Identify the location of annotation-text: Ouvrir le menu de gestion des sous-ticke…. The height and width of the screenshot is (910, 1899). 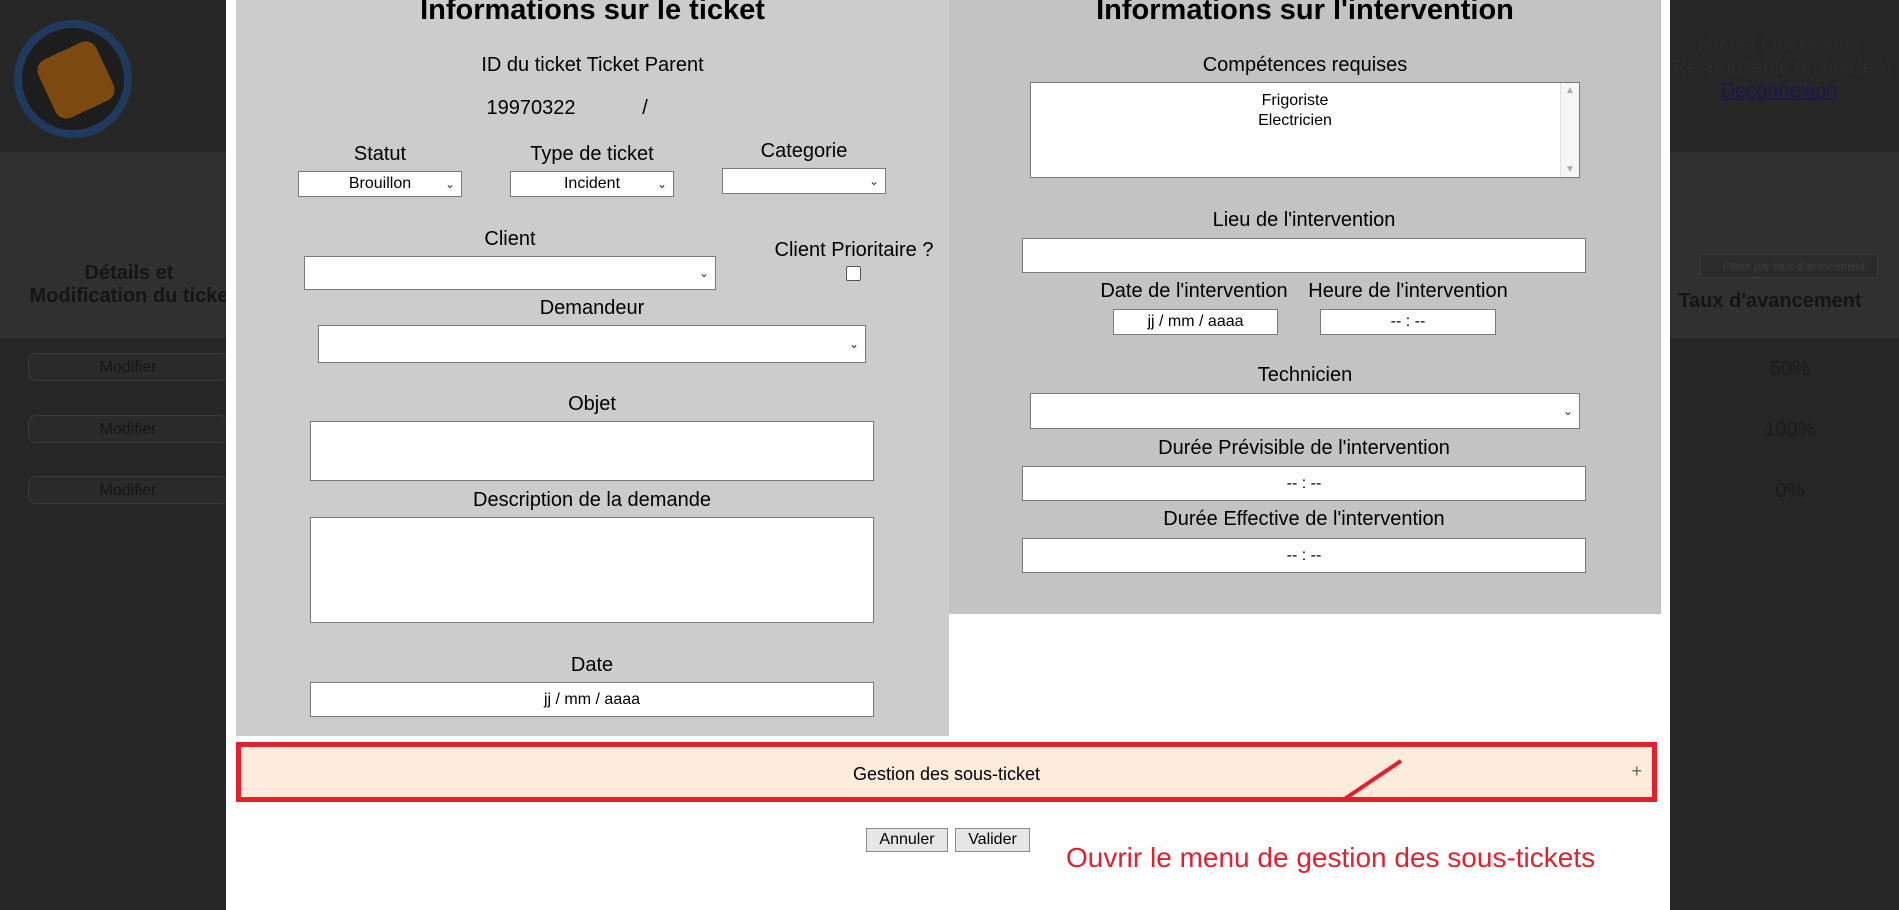
(1331, 857).